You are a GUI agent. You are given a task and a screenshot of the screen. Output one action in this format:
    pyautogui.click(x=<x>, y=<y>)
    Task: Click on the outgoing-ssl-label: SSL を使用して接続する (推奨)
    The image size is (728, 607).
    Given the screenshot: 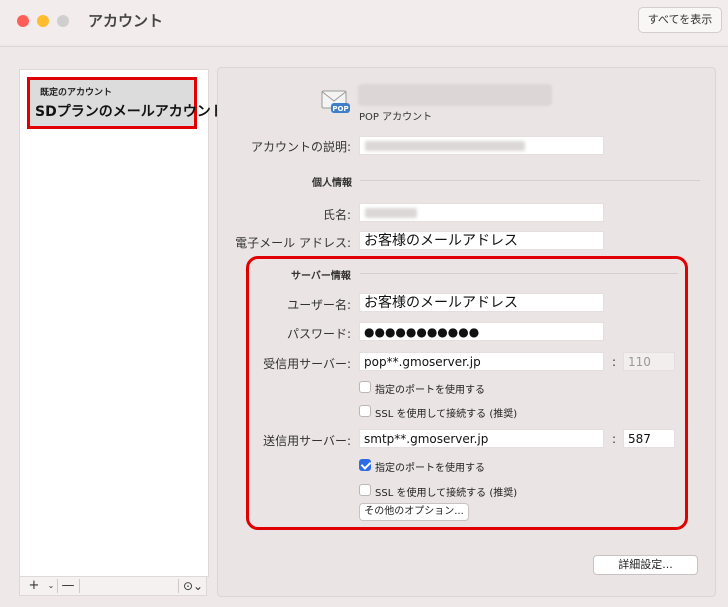 What is the action you would take?
    pyautogui.click(x=446, y=493)
    